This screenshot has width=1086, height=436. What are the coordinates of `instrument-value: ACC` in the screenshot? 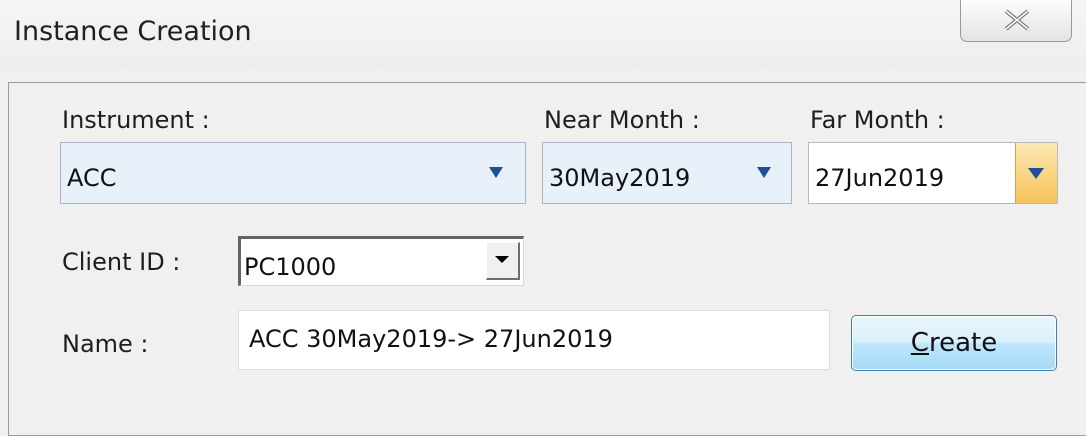 It's located at (92, 178).